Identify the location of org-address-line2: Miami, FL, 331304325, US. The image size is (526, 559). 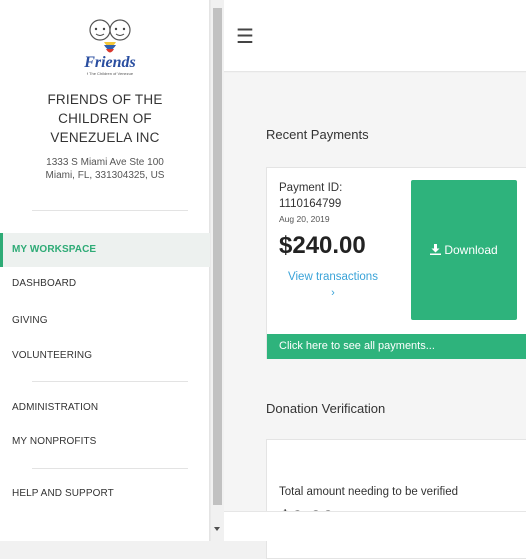
(105, 175).